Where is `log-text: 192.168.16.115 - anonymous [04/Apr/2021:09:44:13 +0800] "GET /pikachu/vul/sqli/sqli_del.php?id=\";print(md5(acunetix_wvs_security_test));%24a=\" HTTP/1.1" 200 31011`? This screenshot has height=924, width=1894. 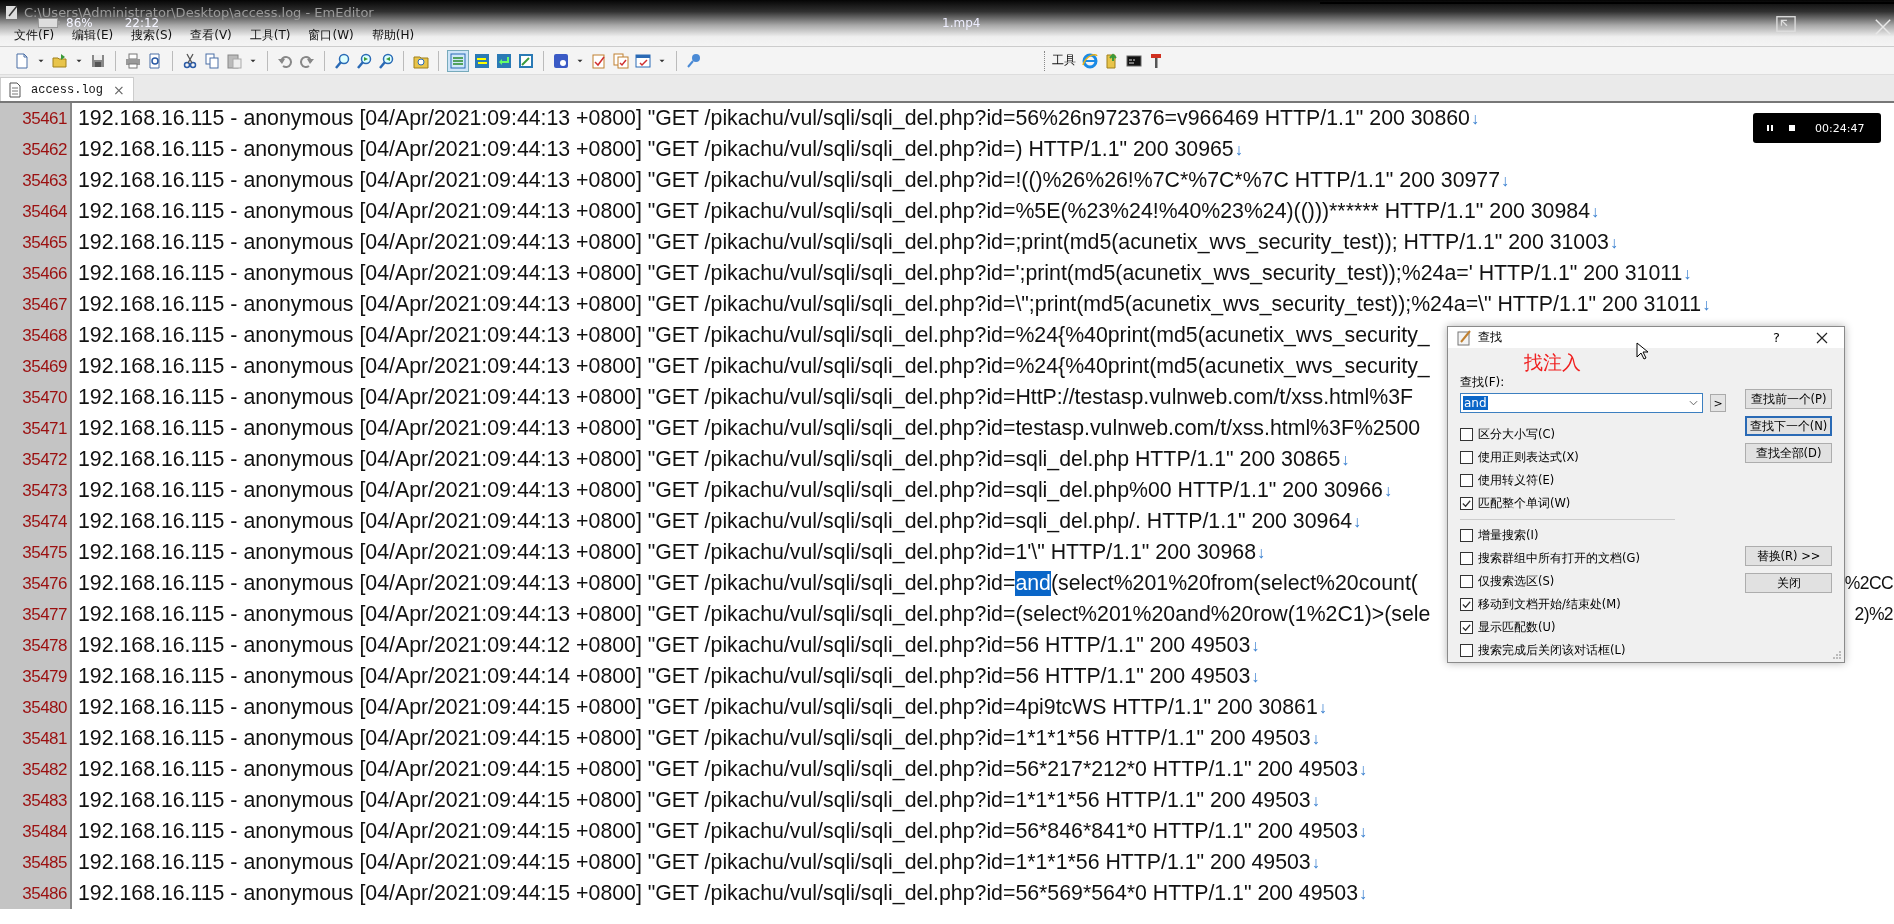 log-text: 192.168.16.115 - anonymous [04/Apr/2021:09:44:13 +0800] "GET /pikachu/vul/sqli/sqli_del.php?id=\";print(md5(acunetix_wvs_security_test));%24a=\" HTTP/1.1" 200 31011 is located at coordinates (890, 304).